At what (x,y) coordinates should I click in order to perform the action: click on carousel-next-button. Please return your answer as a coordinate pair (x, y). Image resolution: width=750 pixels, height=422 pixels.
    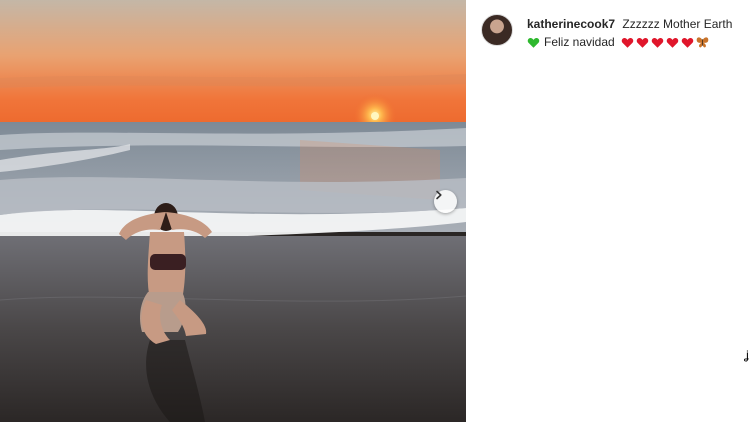
    Looking at the image, I should click on (445, 201).